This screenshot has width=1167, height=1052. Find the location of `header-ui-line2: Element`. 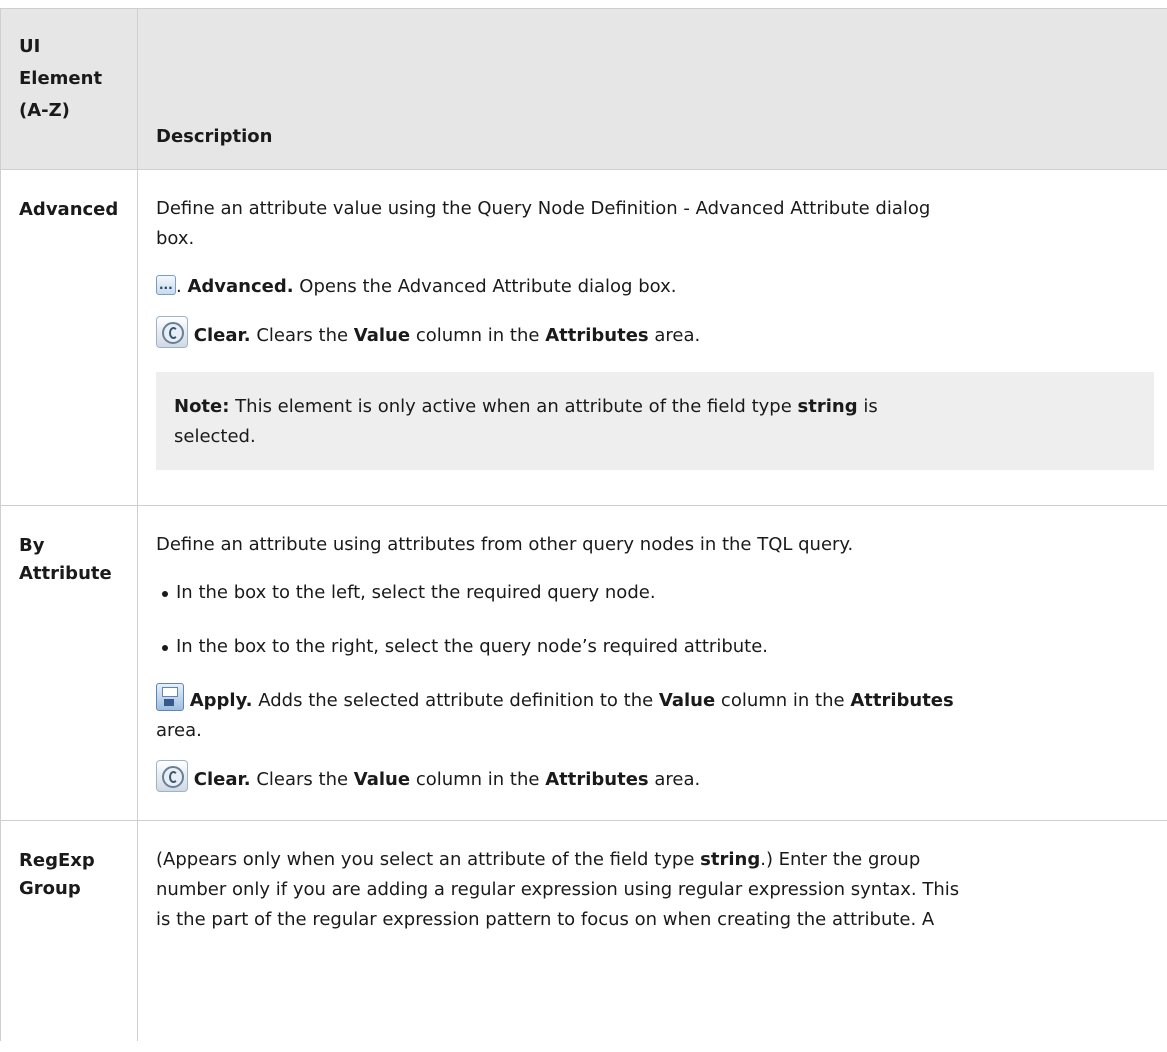

header-ui-line2: Element is located at coordinates (61, 78).